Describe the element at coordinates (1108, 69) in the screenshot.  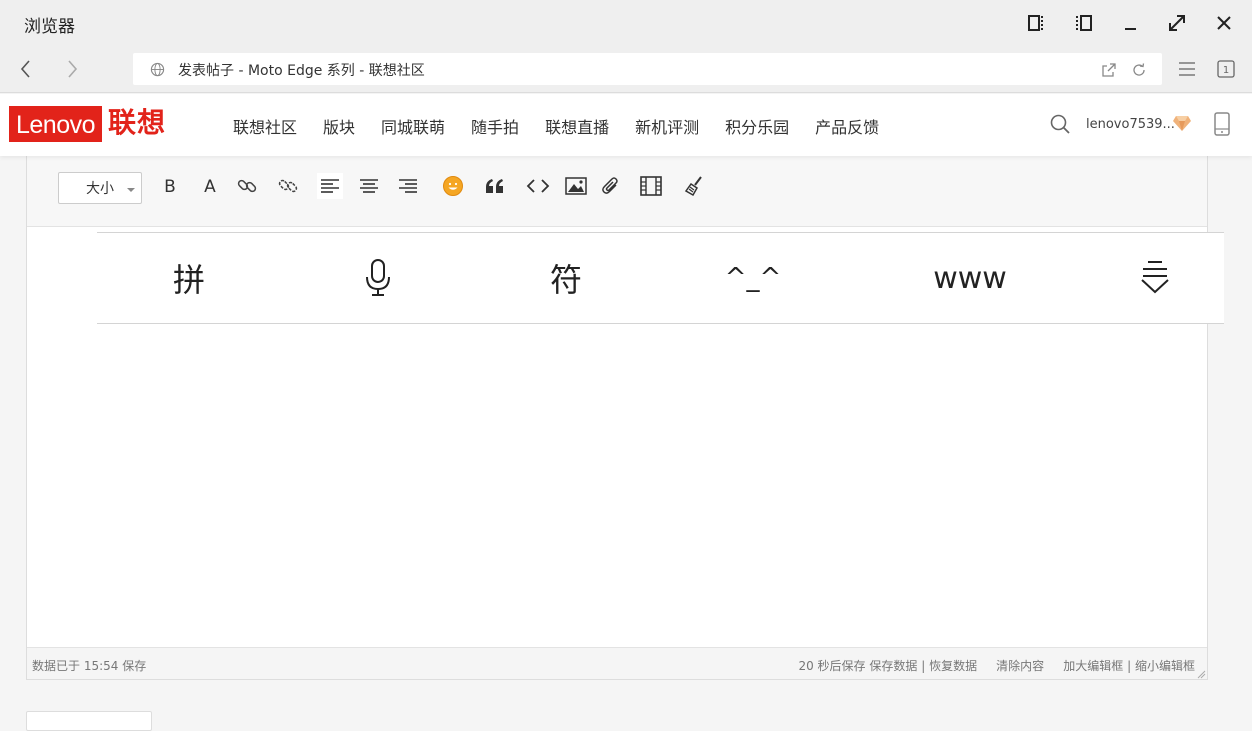
I see `share-icon` at that location.